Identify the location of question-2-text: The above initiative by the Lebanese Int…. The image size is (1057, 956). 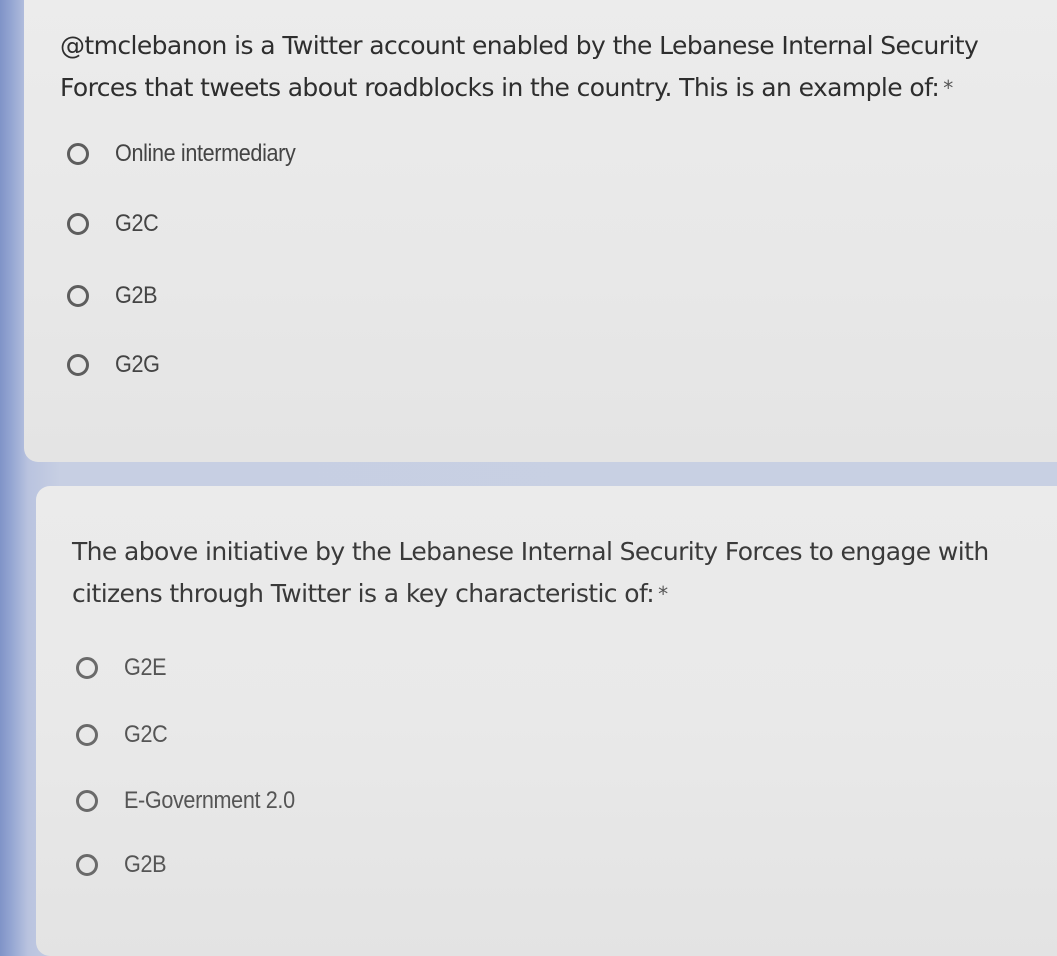
(530, 572).